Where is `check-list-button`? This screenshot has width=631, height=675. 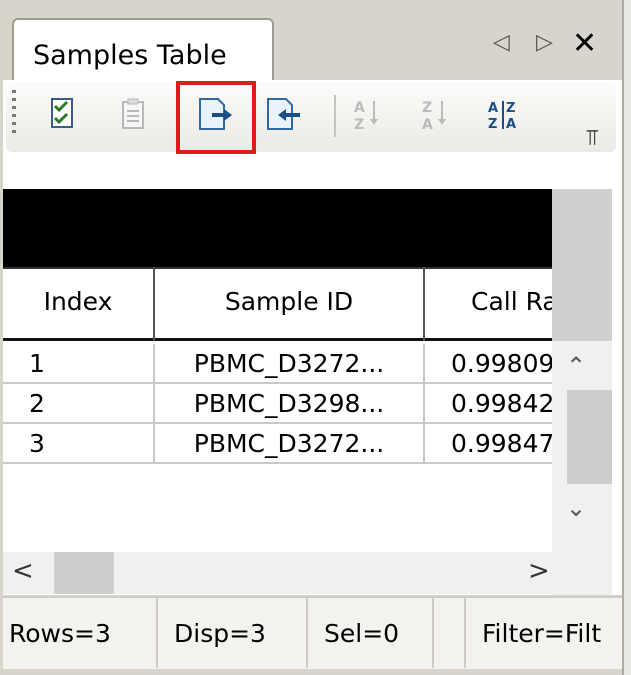 check-list-button is located at coordinates (64, 115).